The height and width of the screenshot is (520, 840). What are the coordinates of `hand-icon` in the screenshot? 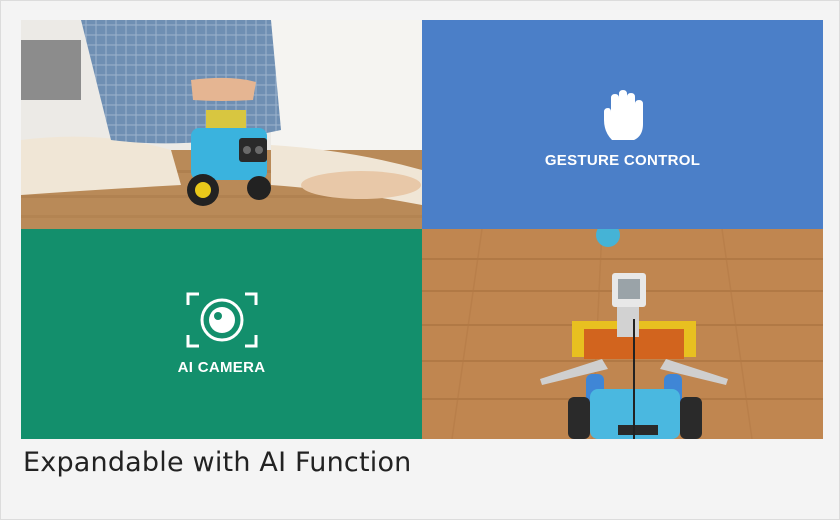 It's located at (623, 115).